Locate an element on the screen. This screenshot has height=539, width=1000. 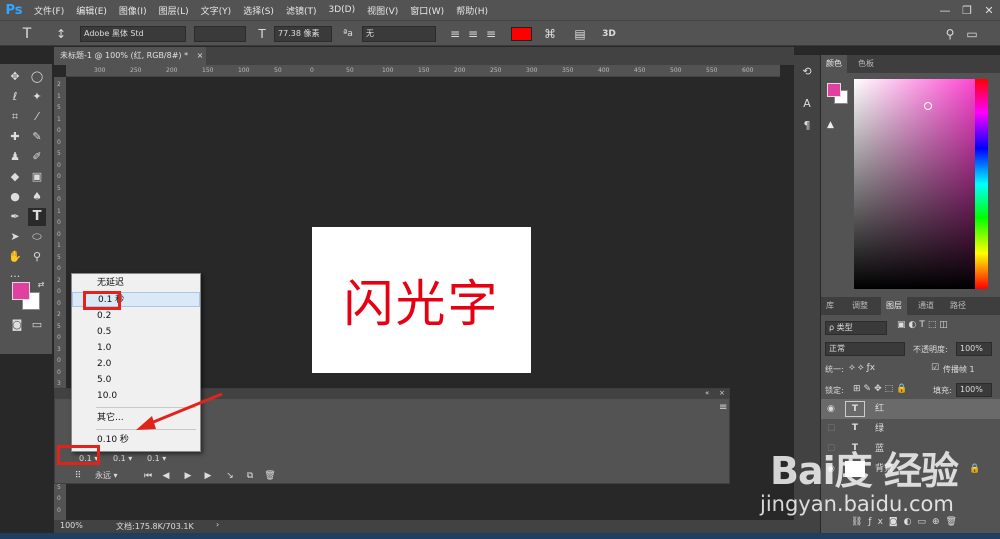
quick-mask-icon: ◙ is located at coordinates (17, 325).